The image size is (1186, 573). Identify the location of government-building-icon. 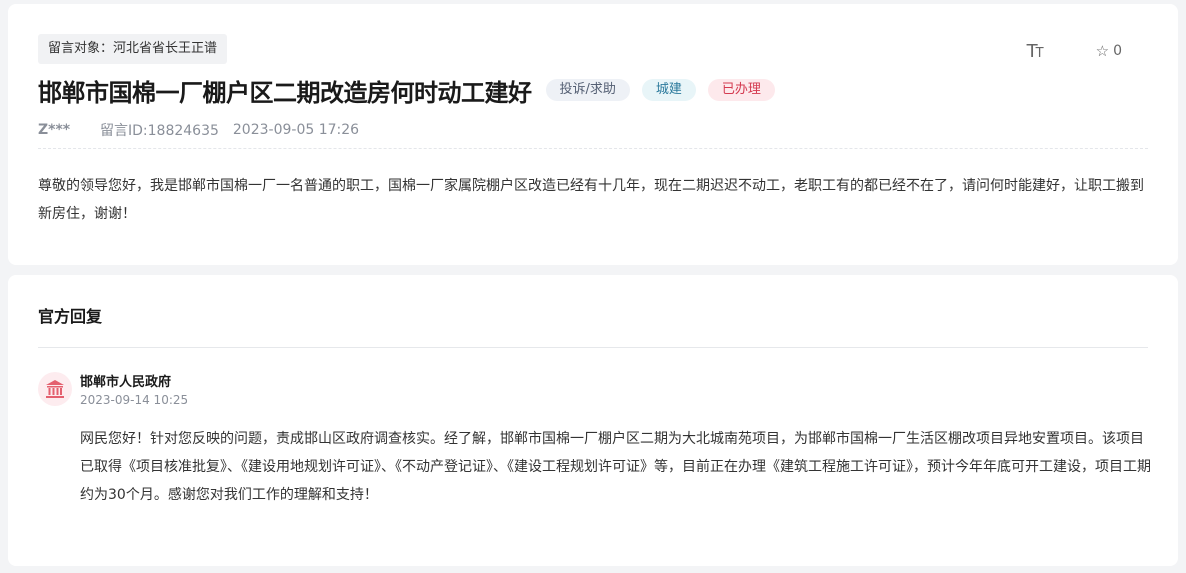
(55, 389).